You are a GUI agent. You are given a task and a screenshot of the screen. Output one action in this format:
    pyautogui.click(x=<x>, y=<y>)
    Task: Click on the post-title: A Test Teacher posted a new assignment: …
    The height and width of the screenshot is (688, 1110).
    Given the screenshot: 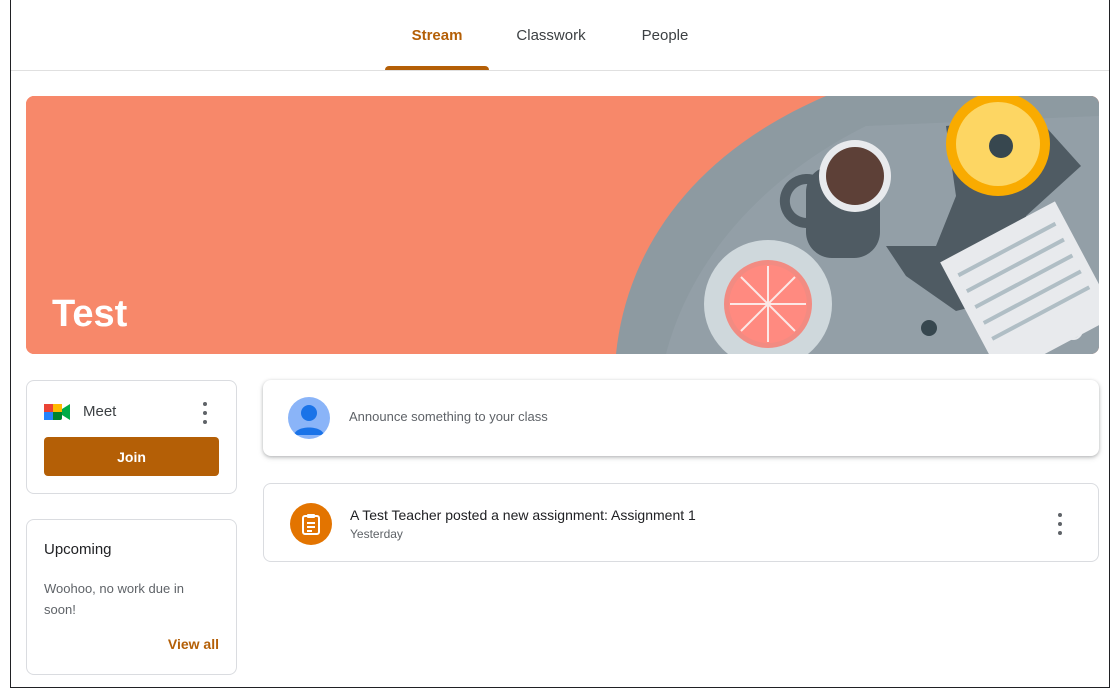 What is the action you would take?
    pyautogui.click(x=523, y=515)
    